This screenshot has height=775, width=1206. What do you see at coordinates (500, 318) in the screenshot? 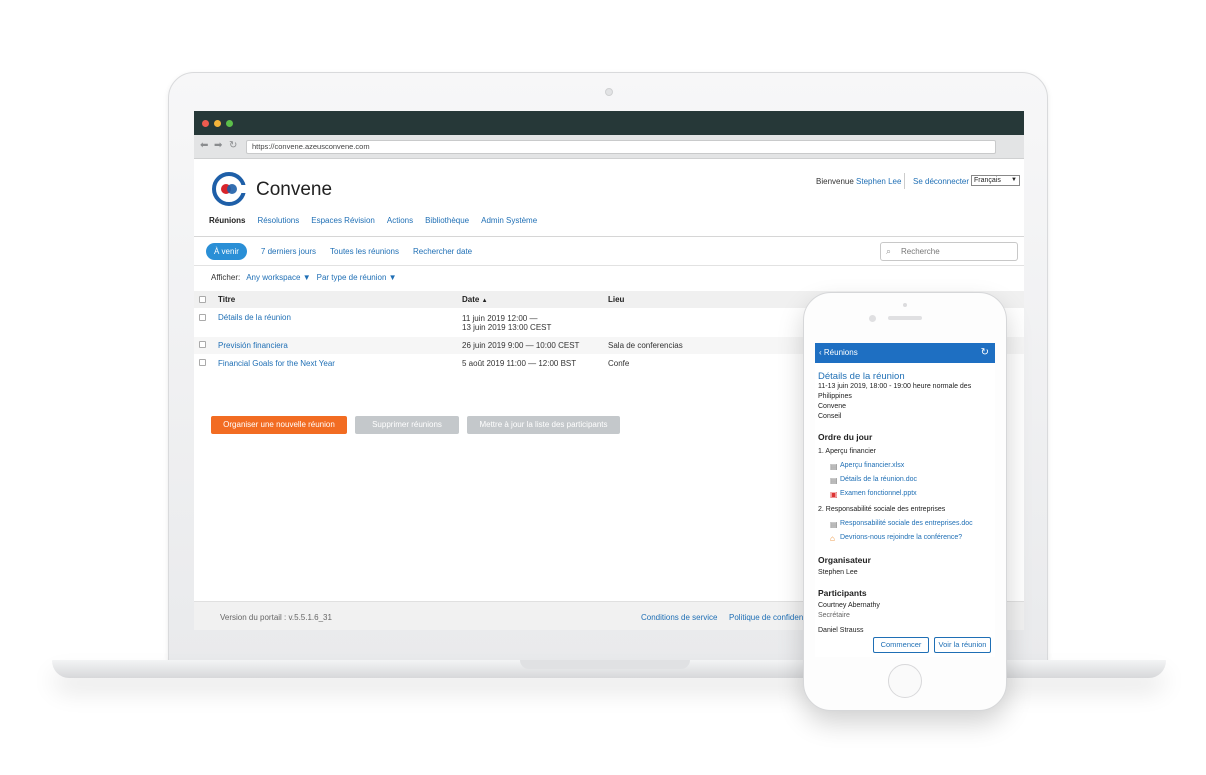
I see `meeting-date: 11 juin 2019 12:00 —` at bounding box center [500, 318].